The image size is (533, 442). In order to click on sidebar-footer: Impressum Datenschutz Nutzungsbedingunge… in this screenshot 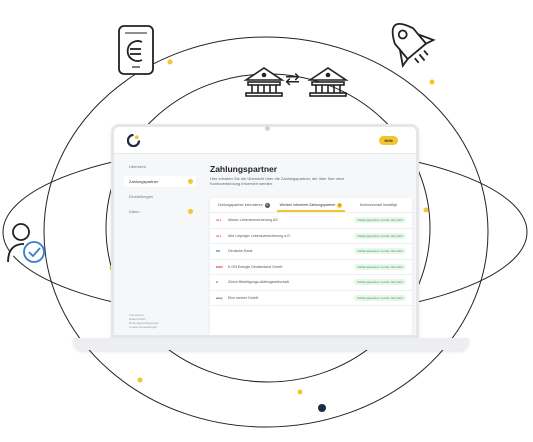, I will do `click(144, 321)`.